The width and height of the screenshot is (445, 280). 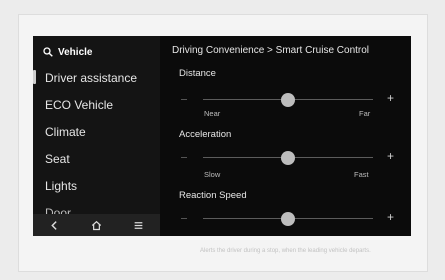 What do you see at coordinates (212, 113) in the screenshot?
I see `distance-min-label: Near` at bounding box center [212, 113].